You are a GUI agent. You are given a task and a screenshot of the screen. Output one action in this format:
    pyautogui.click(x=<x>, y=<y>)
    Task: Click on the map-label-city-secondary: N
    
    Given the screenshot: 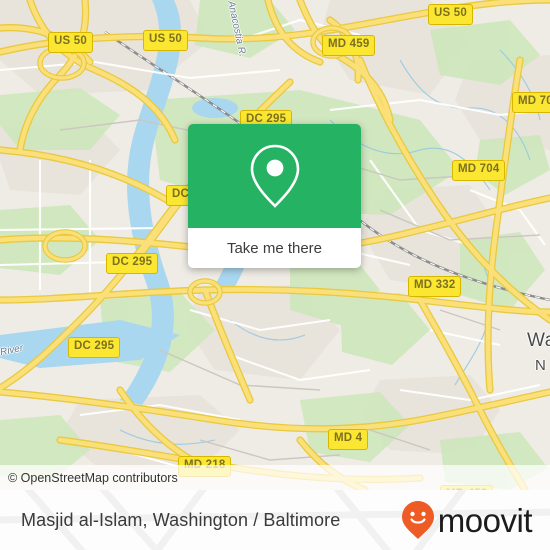 What is the action you would take?
    pyautogui.click(x=540, y=365)
    